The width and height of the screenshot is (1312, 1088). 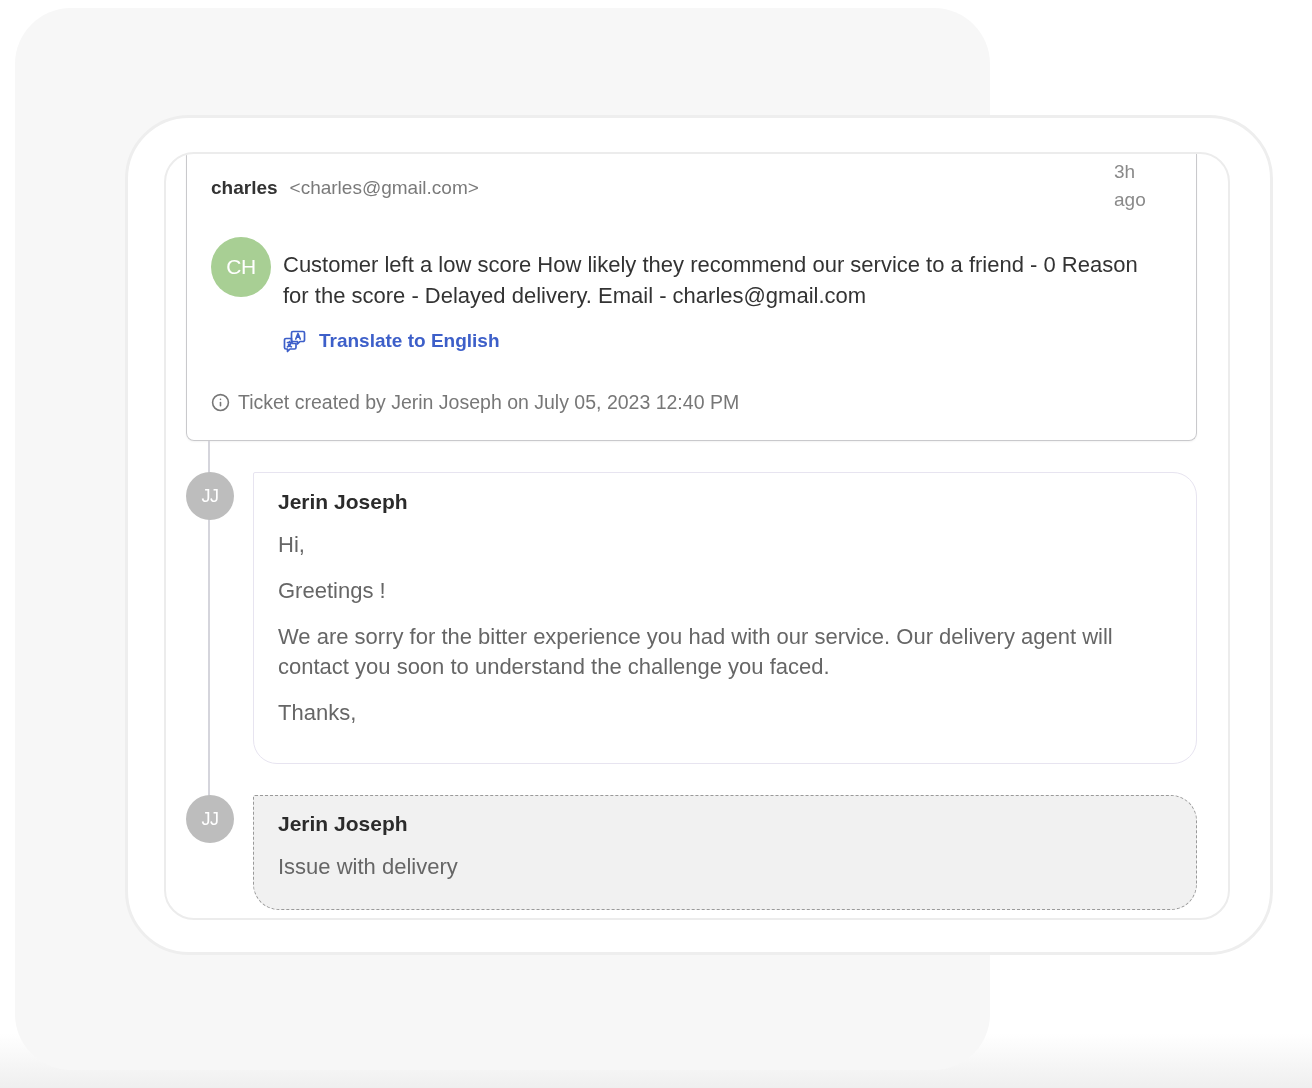 What do you see at coordinates (292, 545) in the screenshot?
I see `message-paragraph: Hi,` at bounding box center [292, 545].